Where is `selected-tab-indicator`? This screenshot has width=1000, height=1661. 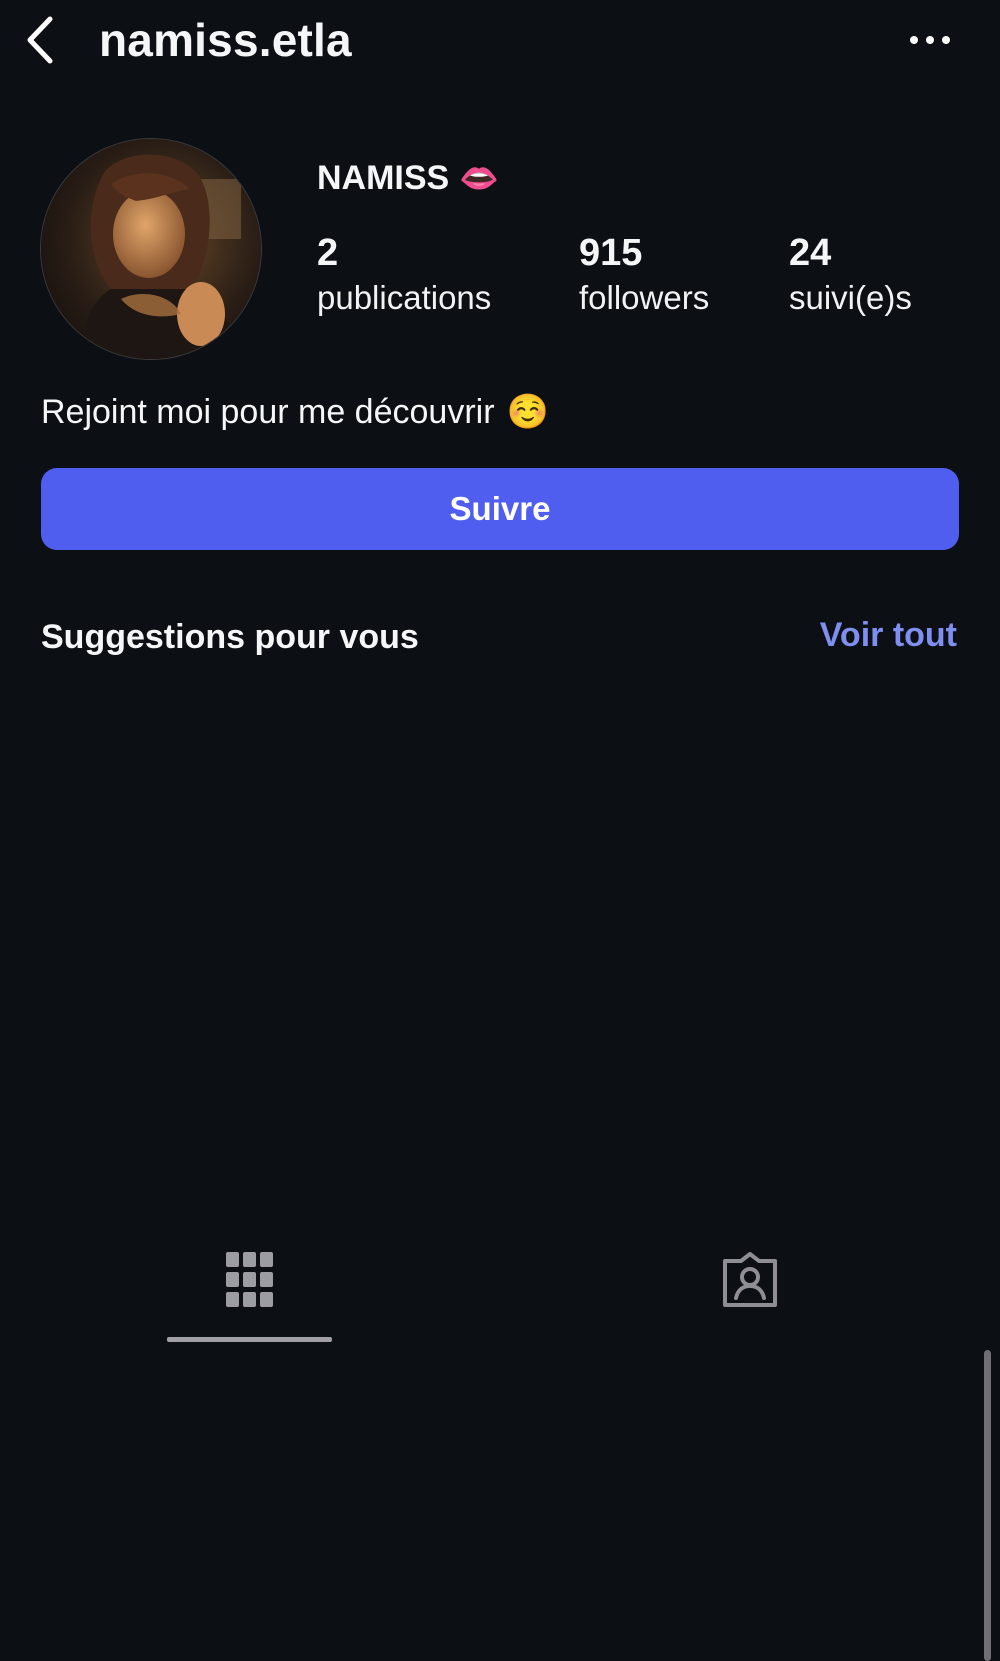 selected-tab-indicator is located at coordinates (249, 1339).